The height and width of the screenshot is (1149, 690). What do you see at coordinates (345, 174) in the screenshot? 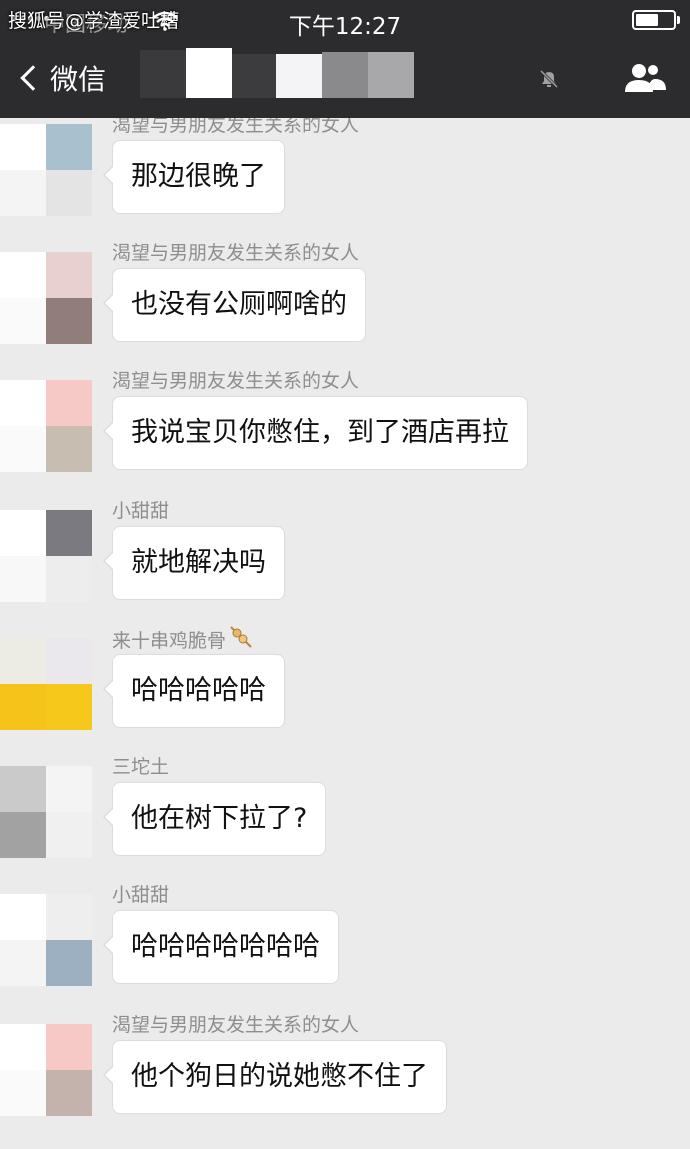
I see `message-row: 渴望与男朋友发生关系的女人那边很晚了` at bounding box center [345, 174].